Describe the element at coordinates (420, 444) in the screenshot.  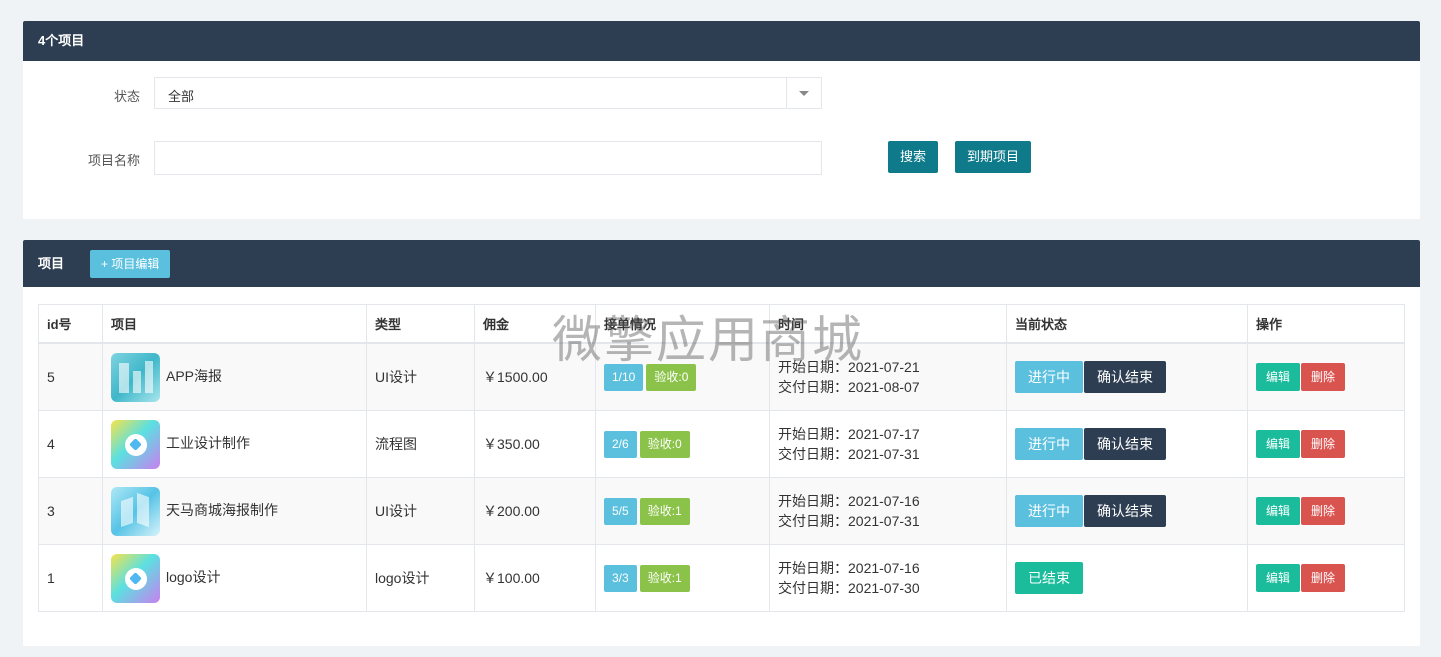
I see `cell-type: 流程图` at that location.